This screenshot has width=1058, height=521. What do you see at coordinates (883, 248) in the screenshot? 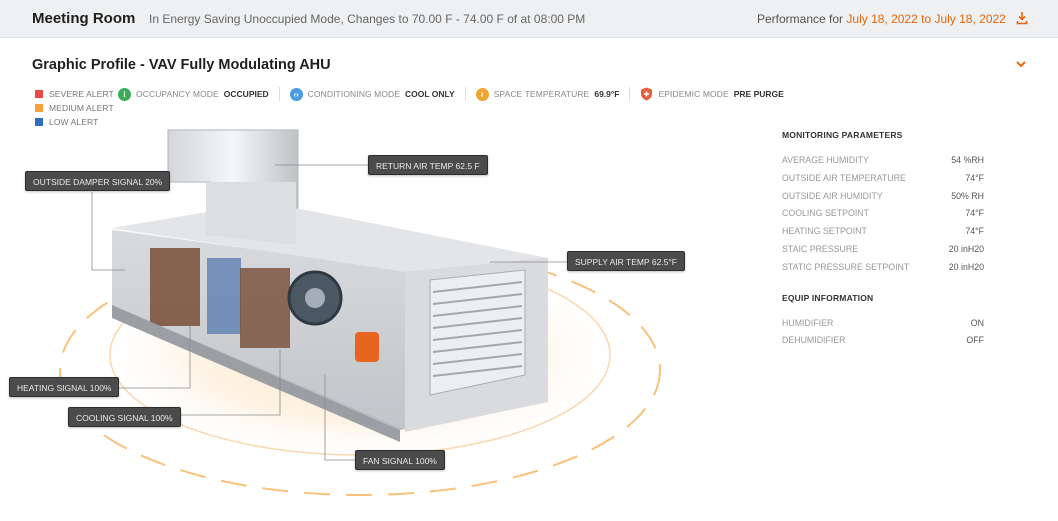
I see `param-row-static-pressure: STAIC PRESSURE 20 inH20` at bounding box center [883, 248].